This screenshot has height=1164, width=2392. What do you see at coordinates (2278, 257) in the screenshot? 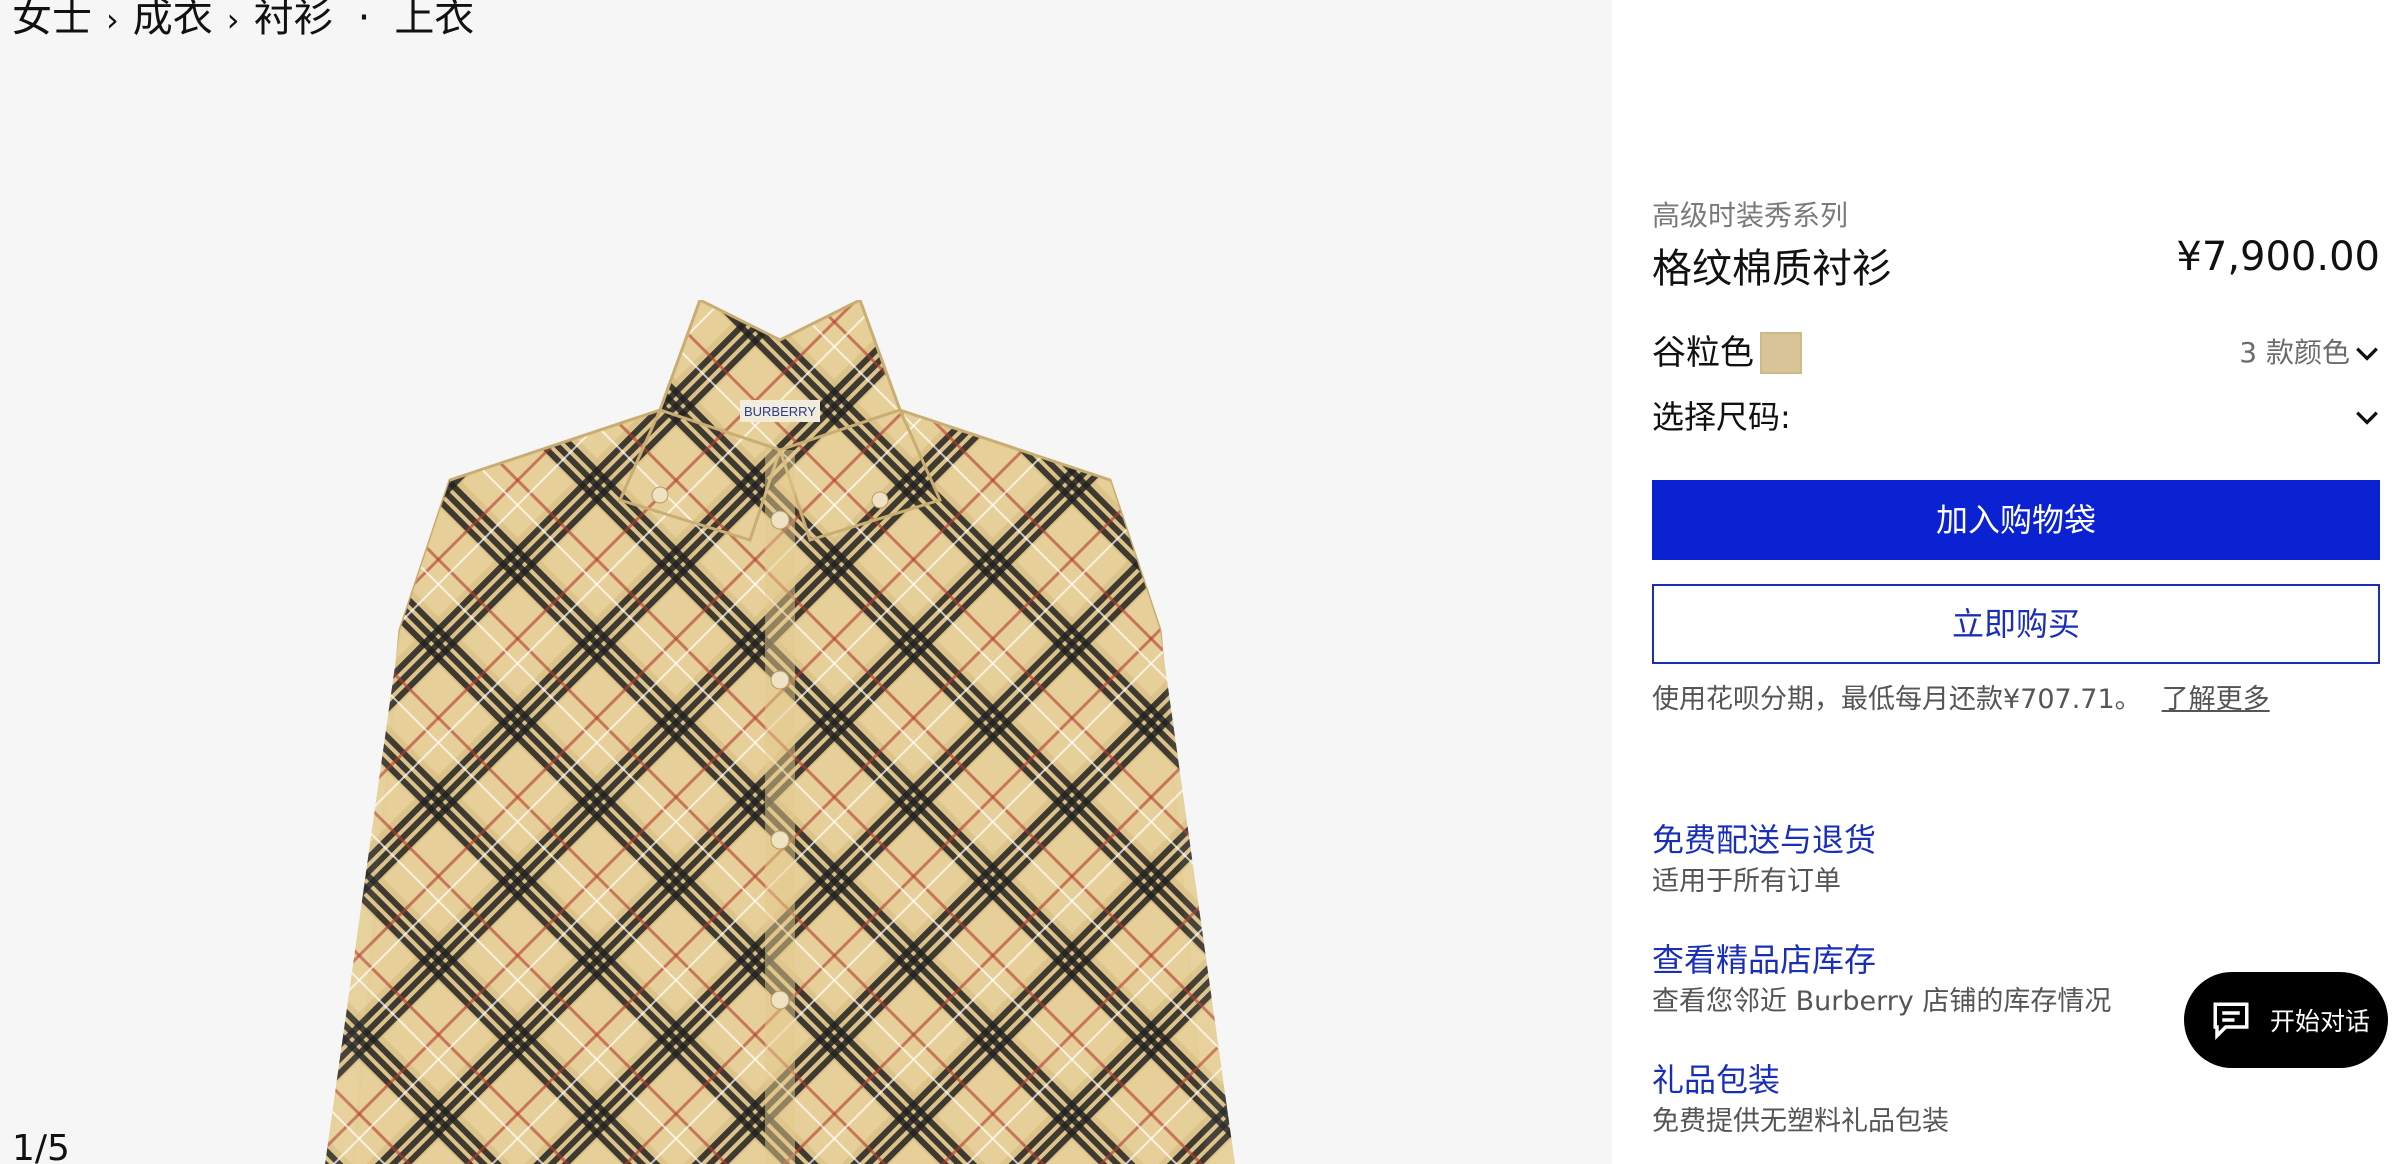
I see `product-price: ¥7,900.00` at bounding box center [2278, 257].